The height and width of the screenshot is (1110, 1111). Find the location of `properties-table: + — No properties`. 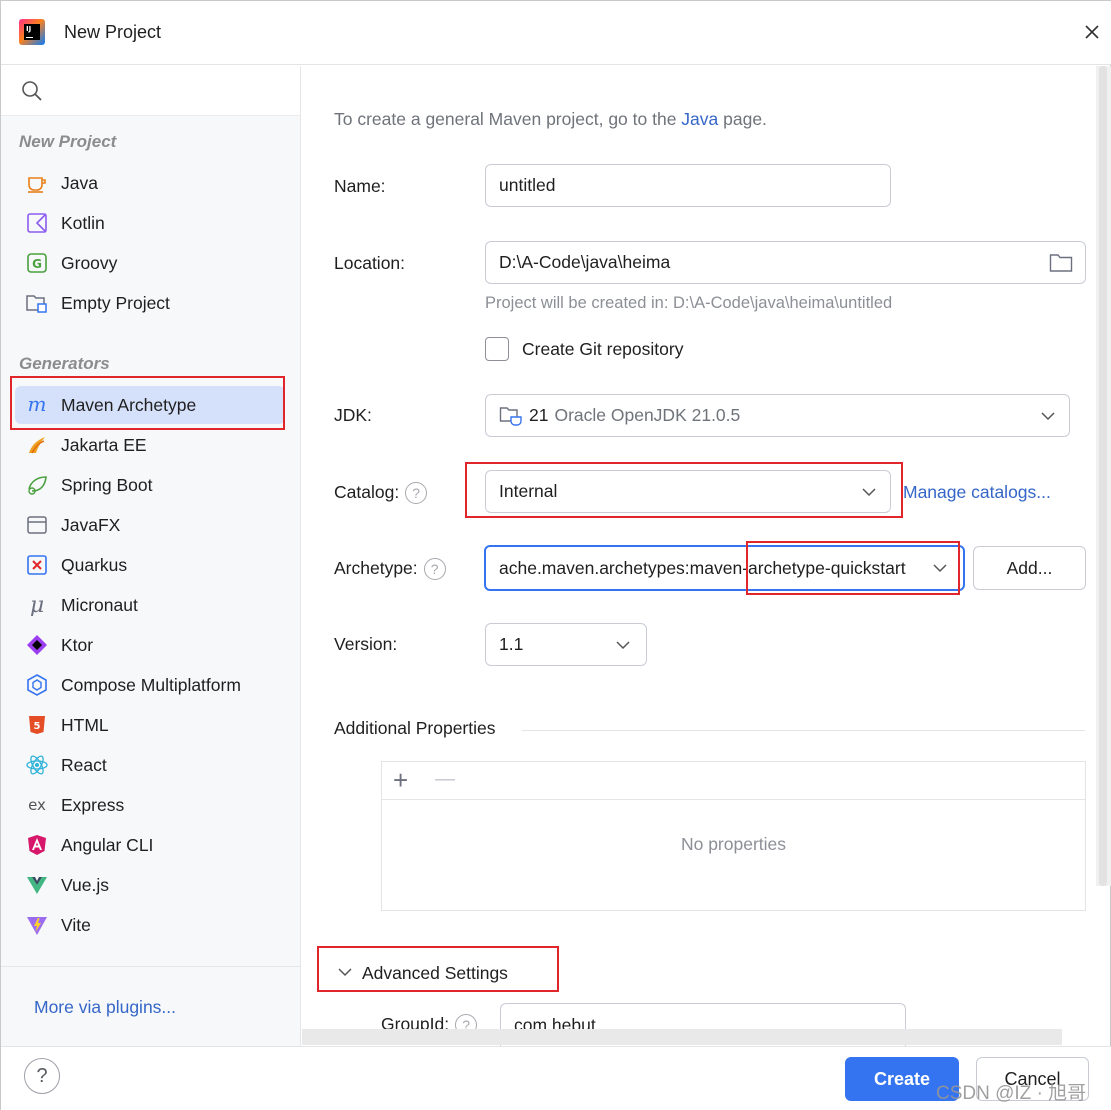

properties-table: + — No properties is located at coordinates (733, 836).